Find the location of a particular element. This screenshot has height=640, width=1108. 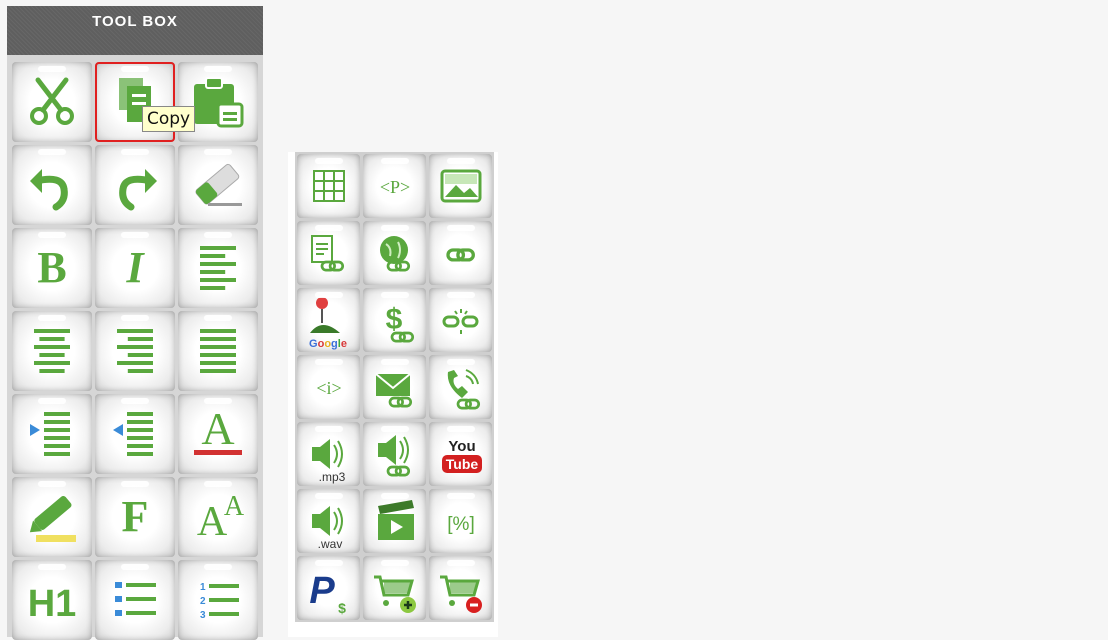

align-center-icon is located at coordinates (52, 351).